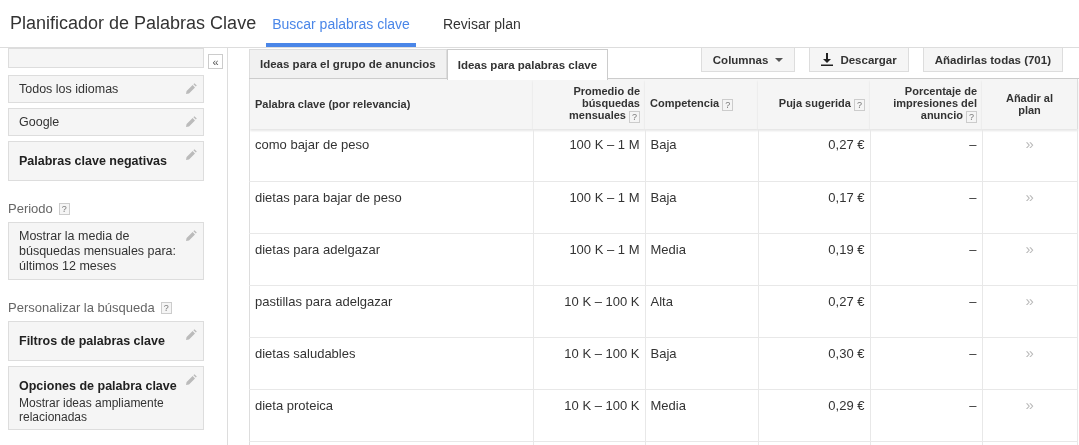 The height and width of the screenshot is (445, 1079). Describe the element at coordinates (348, 63) in the screenshot. I see `tab: Ideas para el grupo de anuncios` at that location.